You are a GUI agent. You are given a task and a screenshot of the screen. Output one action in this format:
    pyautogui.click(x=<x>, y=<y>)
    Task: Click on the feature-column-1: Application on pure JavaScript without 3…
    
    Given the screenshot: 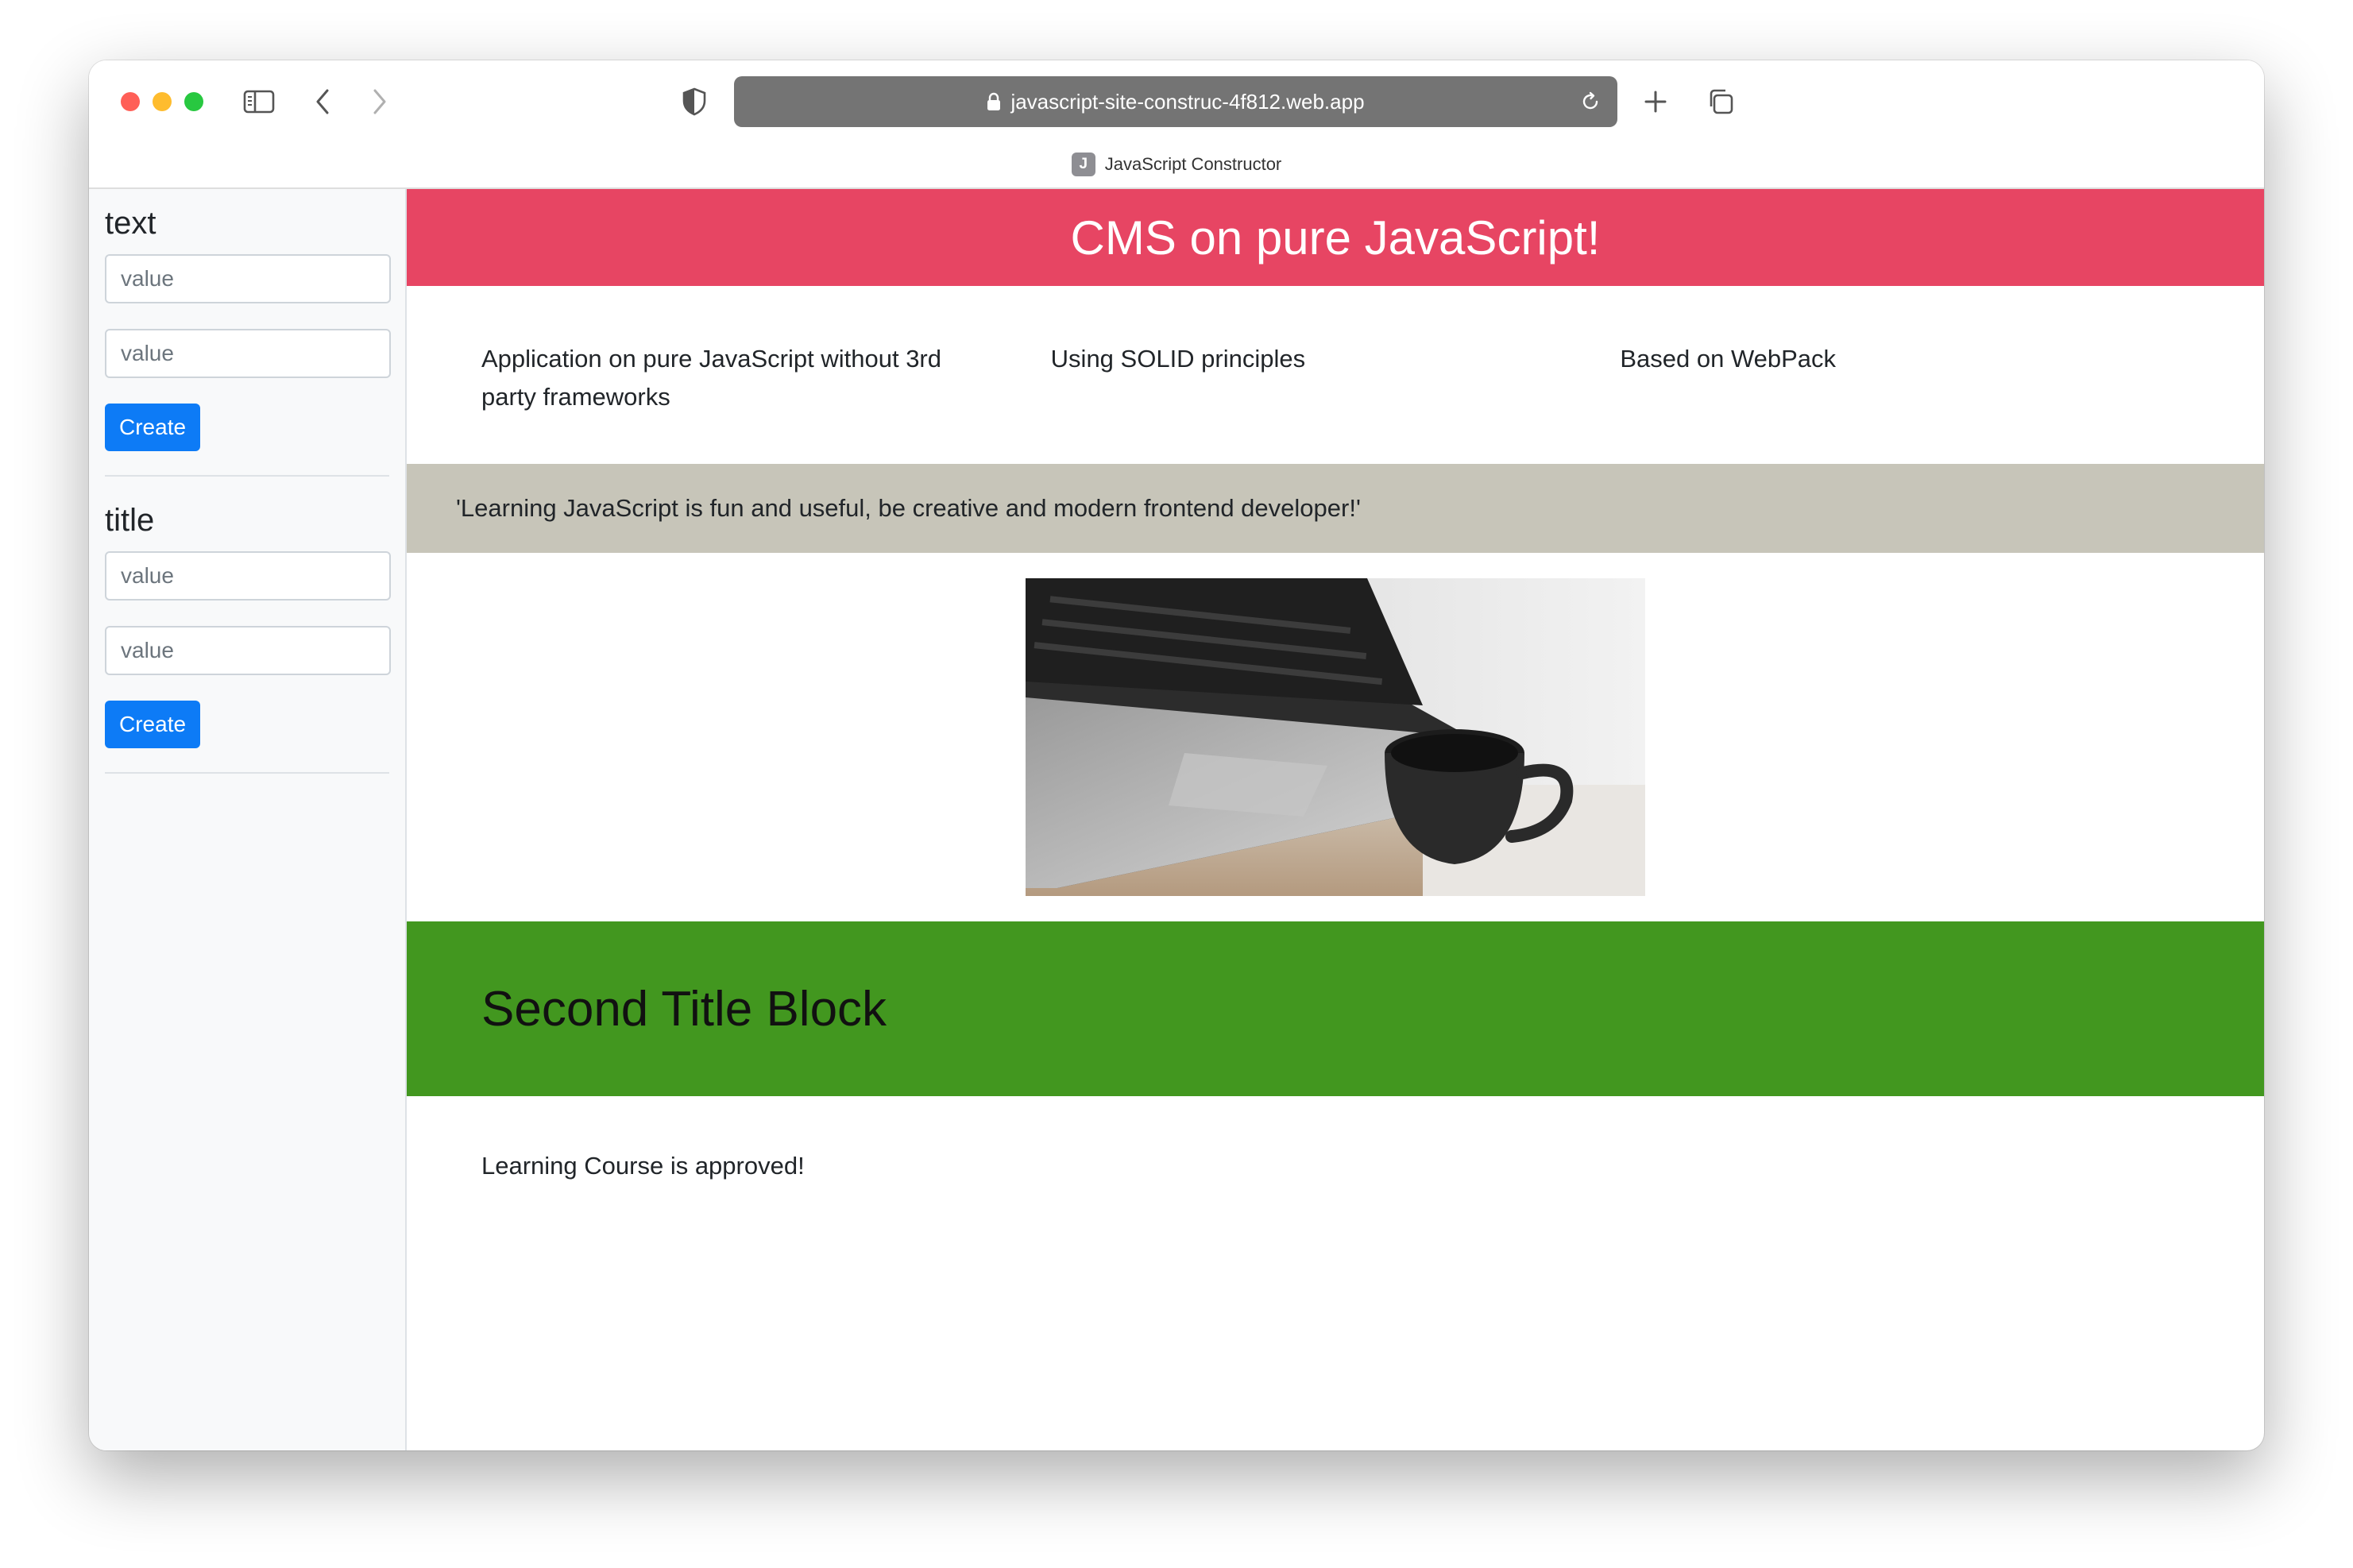 What is the action you would take?
    pyautogui.click(x=711, y=378)
    